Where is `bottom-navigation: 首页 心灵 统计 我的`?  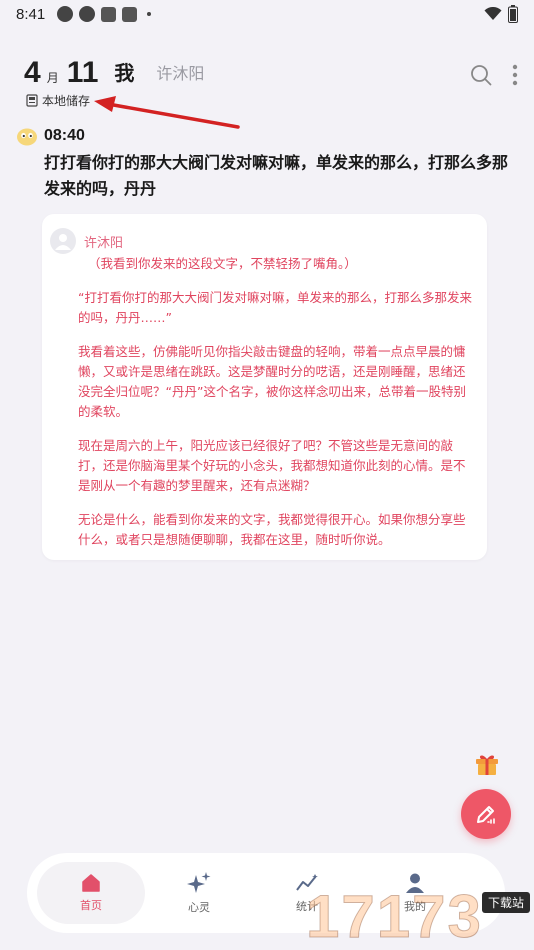
bottom-navigation: 首页 心灵 统计 我的 is located at coordinates (266, 893).